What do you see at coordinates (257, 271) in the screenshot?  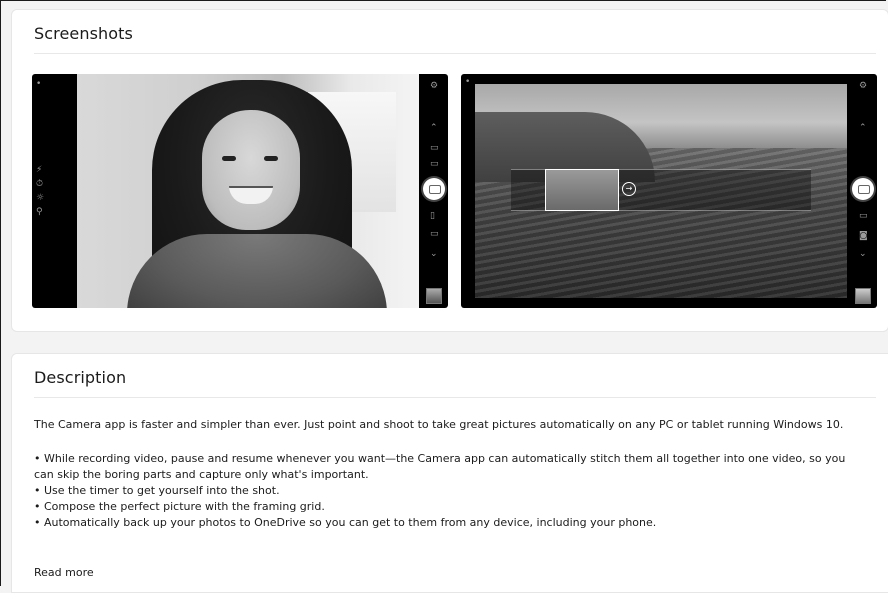 I see `selfie-body` at bounding box center [257, 271].